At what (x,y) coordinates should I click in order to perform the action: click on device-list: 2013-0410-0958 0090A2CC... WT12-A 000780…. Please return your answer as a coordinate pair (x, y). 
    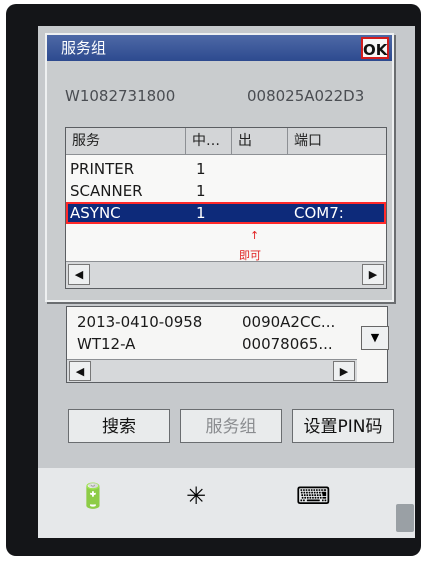
    Looking at the image, I should click on (227, 344).